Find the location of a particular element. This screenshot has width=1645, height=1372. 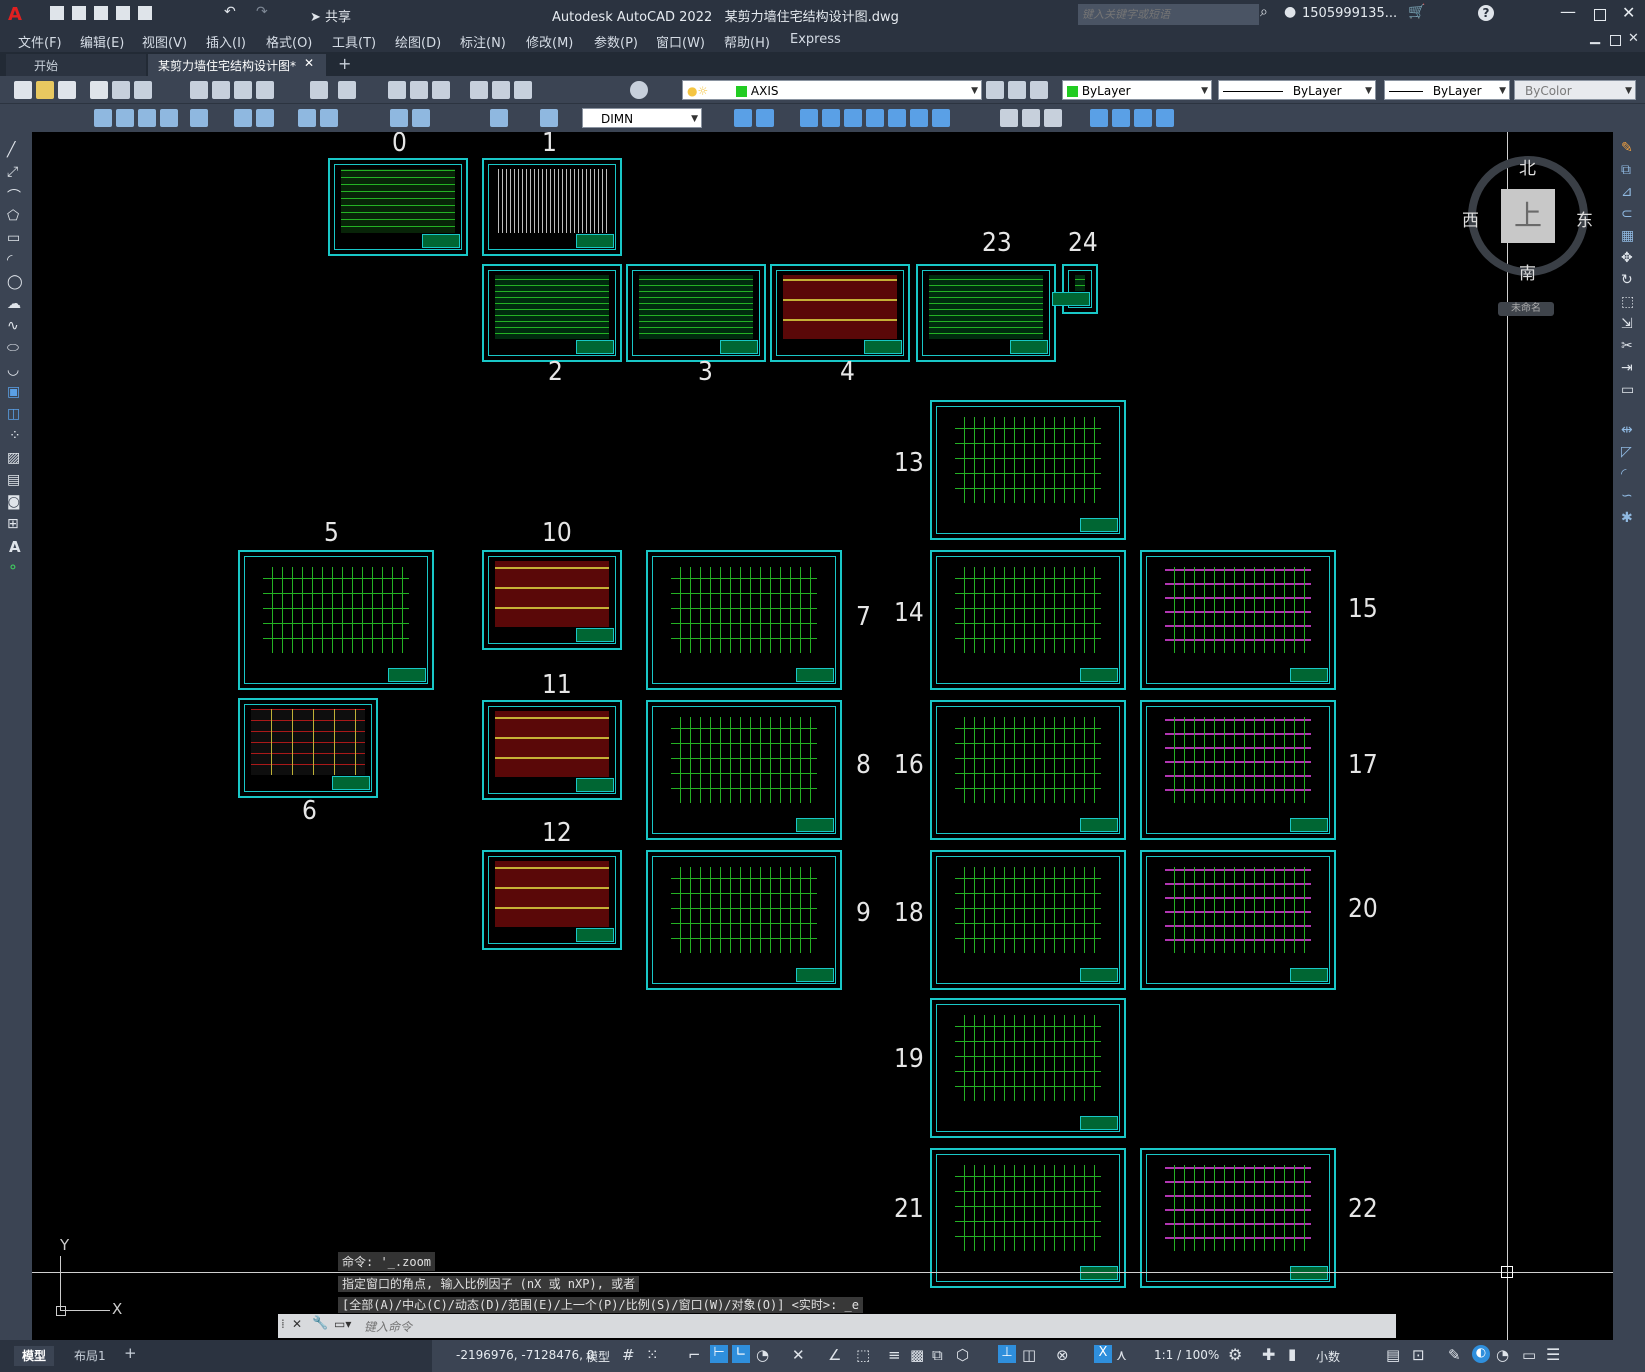

quick-properties-icon: ▤ is located at coordinates (1393, 1355).